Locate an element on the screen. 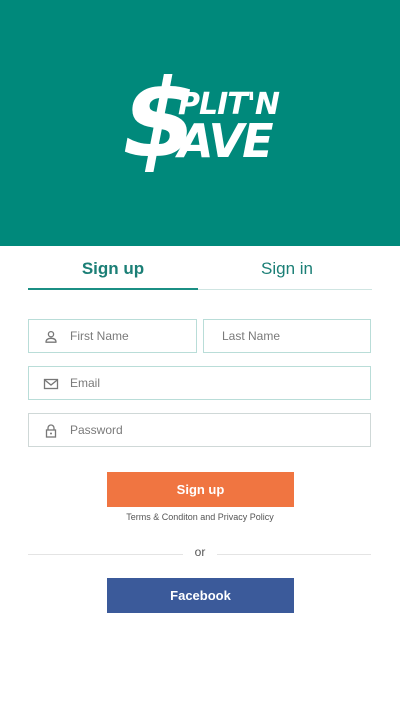  splitnsave-logo: $ PLIT'N AVE is located at coordinates (200, 124).